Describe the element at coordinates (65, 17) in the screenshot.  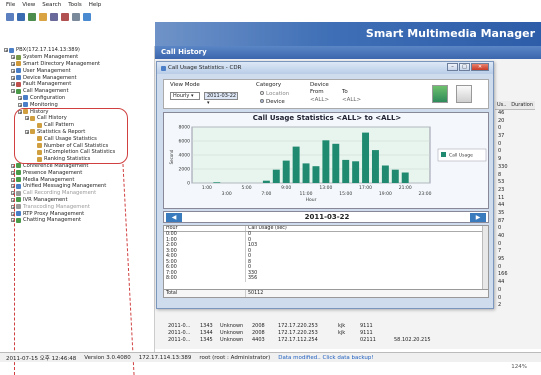
I see `report-icon` at that location.